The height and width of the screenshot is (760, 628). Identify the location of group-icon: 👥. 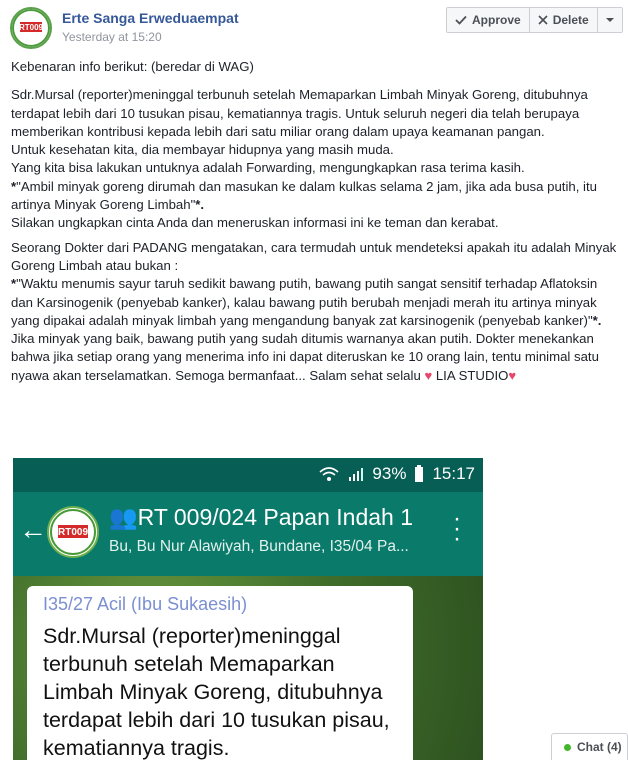
(123, 517).